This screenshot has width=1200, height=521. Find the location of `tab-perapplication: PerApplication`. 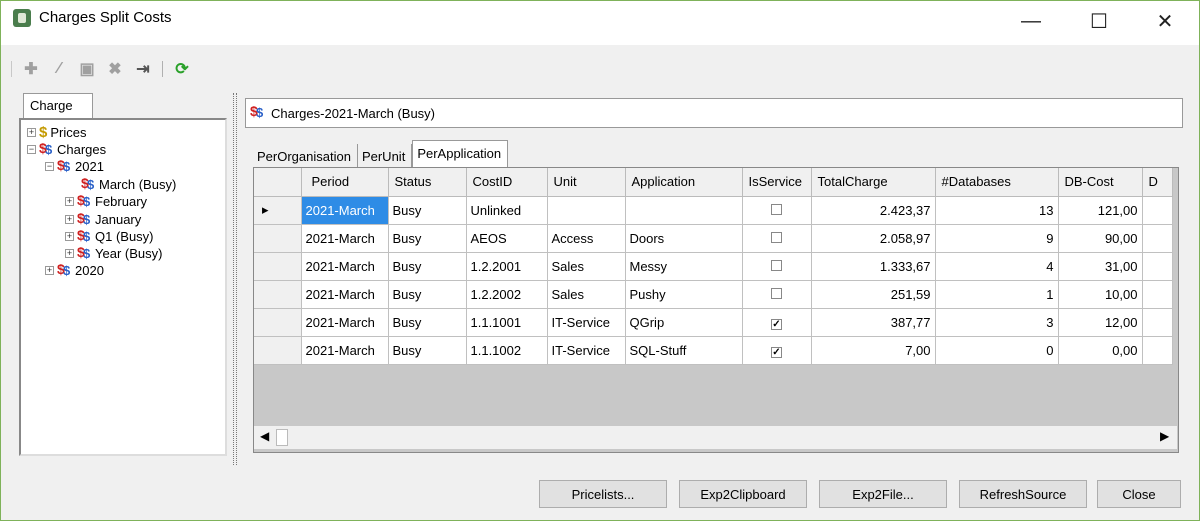

tab-perapplication: PerApplication is located at coordinates (460, 154).